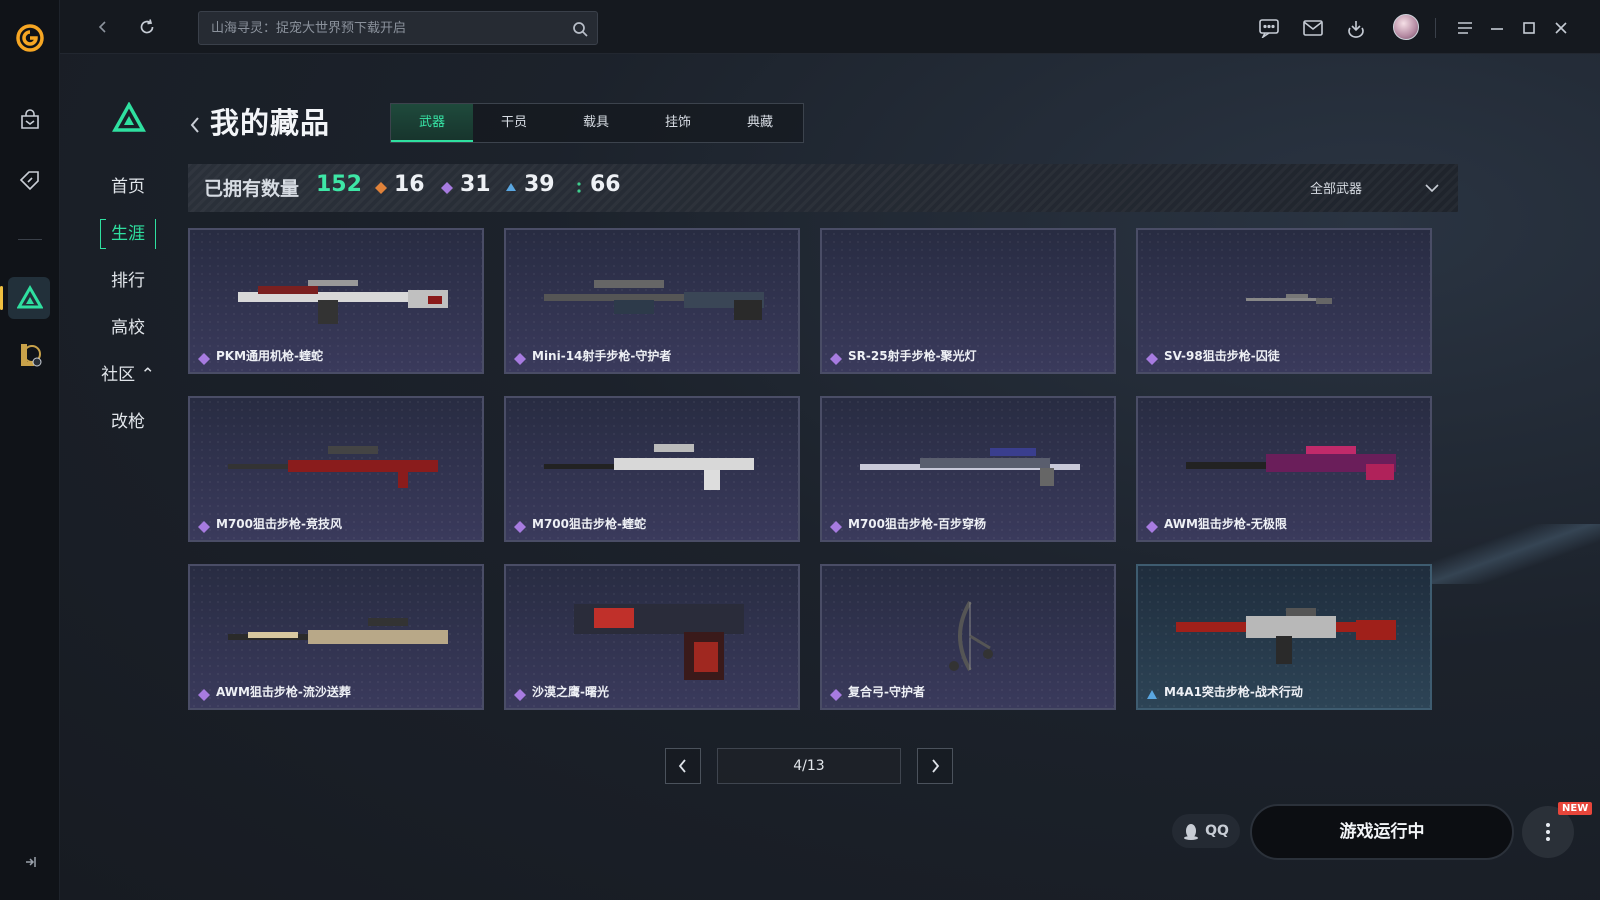  What do you see at coordinates (605, 184) in the screenshot?
I see `rarity-count-green: 66` at bounding box center [605, 184].